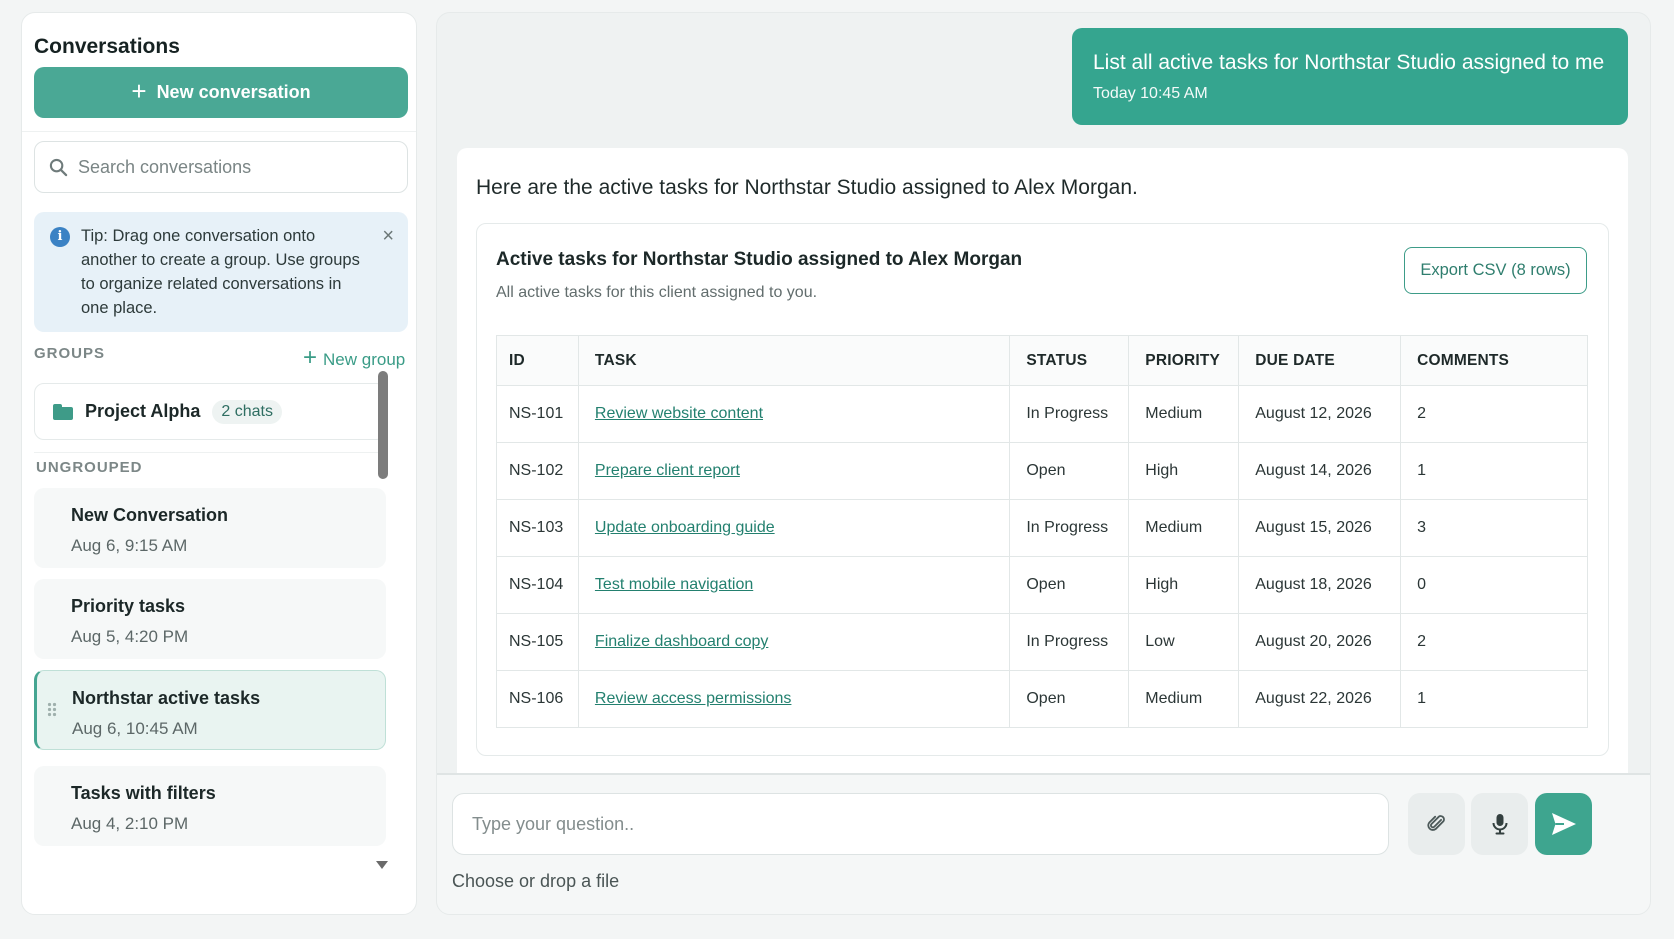 The height and width of the screenshot is (939, 1674). I want to click on task-due-date: August 18, 2026, so click(1320, 585).